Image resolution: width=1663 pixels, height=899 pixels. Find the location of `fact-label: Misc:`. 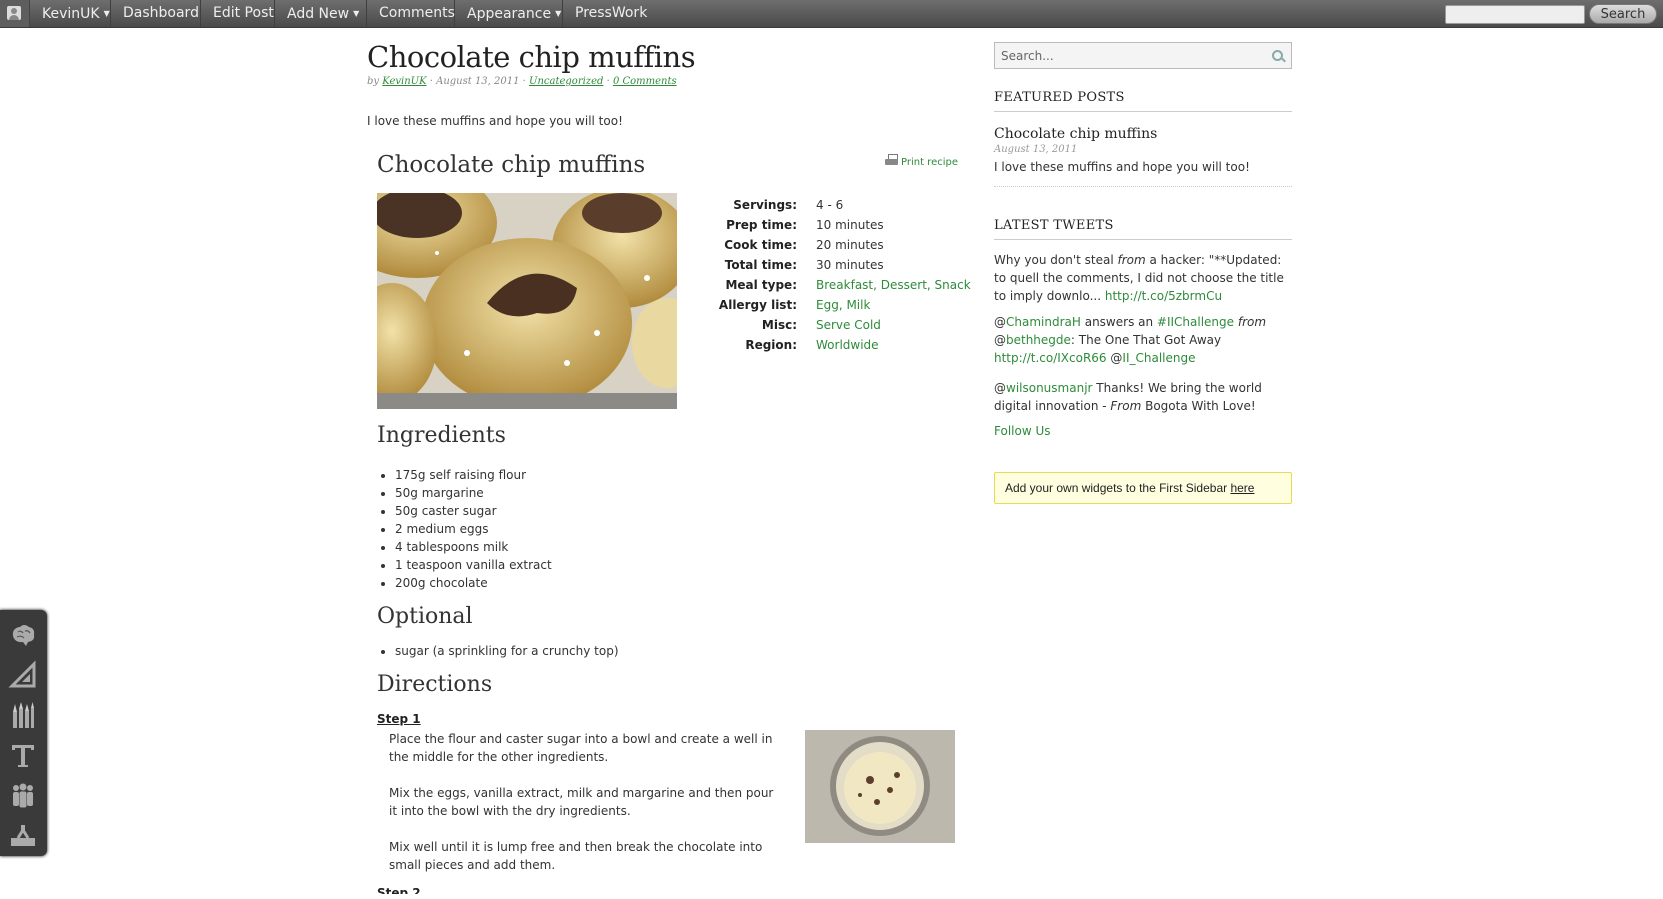

fact-label: Misc: is located at coordinates (779, 325).